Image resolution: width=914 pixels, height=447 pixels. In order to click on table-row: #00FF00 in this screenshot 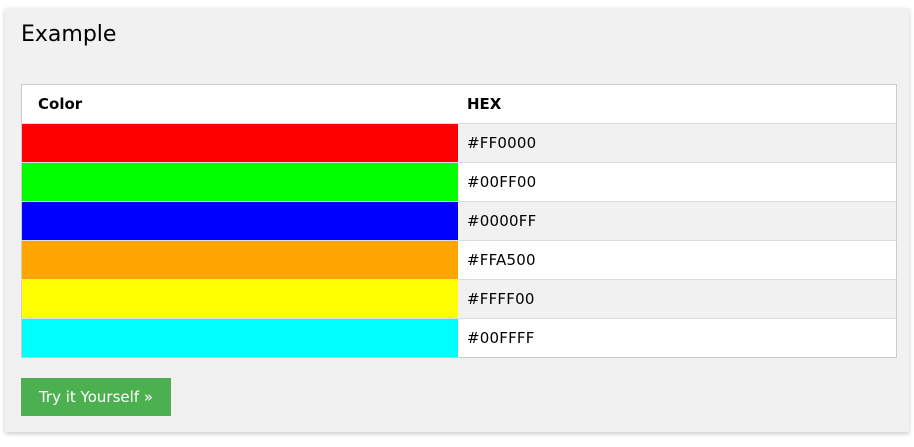, I will do `click(459, 182)`.